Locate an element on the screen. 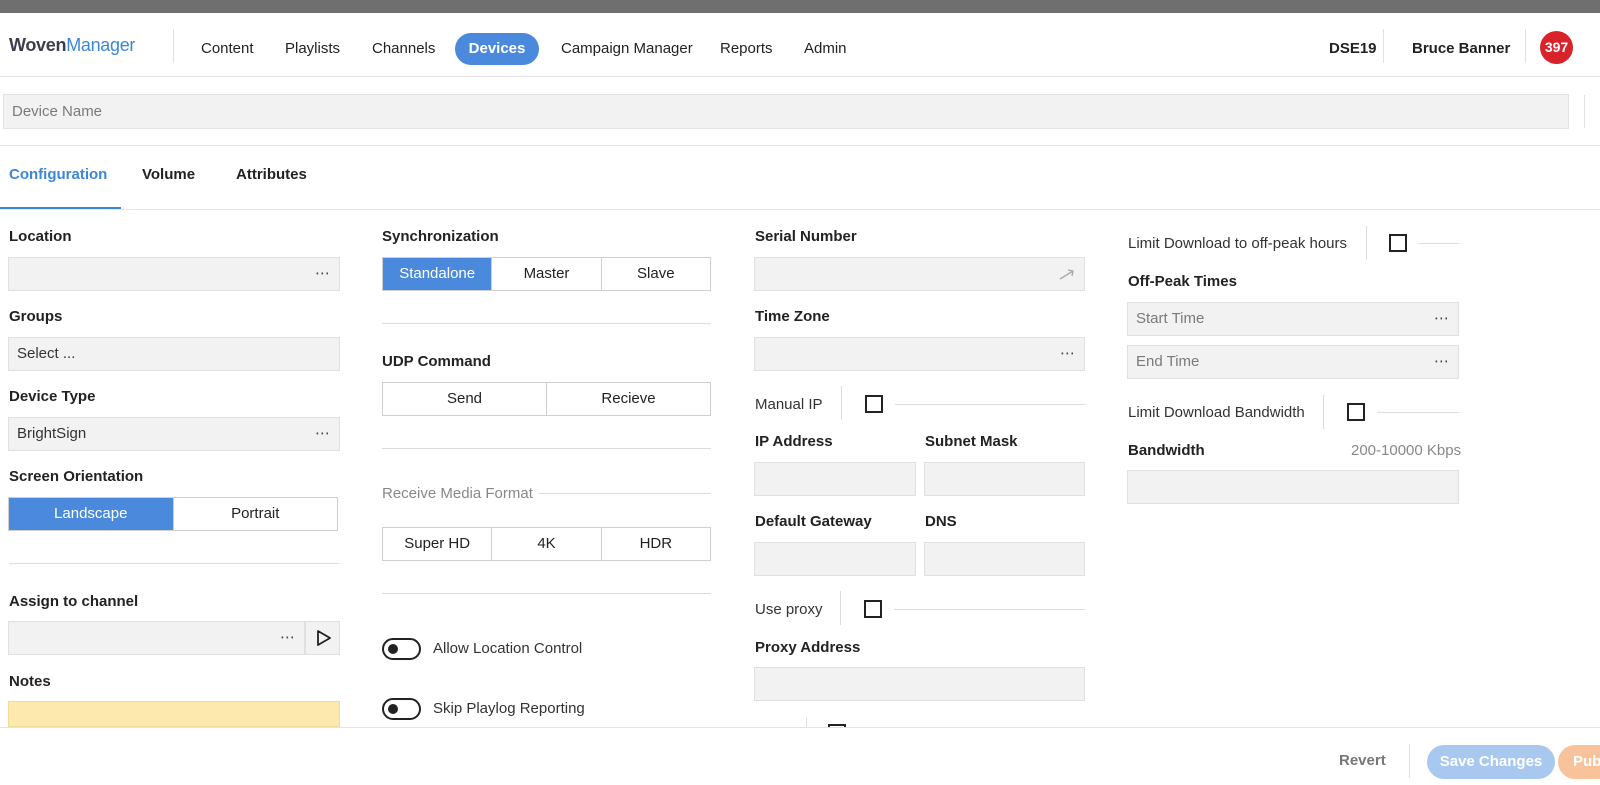  location-label: Location is located at coordinates (40, 236).